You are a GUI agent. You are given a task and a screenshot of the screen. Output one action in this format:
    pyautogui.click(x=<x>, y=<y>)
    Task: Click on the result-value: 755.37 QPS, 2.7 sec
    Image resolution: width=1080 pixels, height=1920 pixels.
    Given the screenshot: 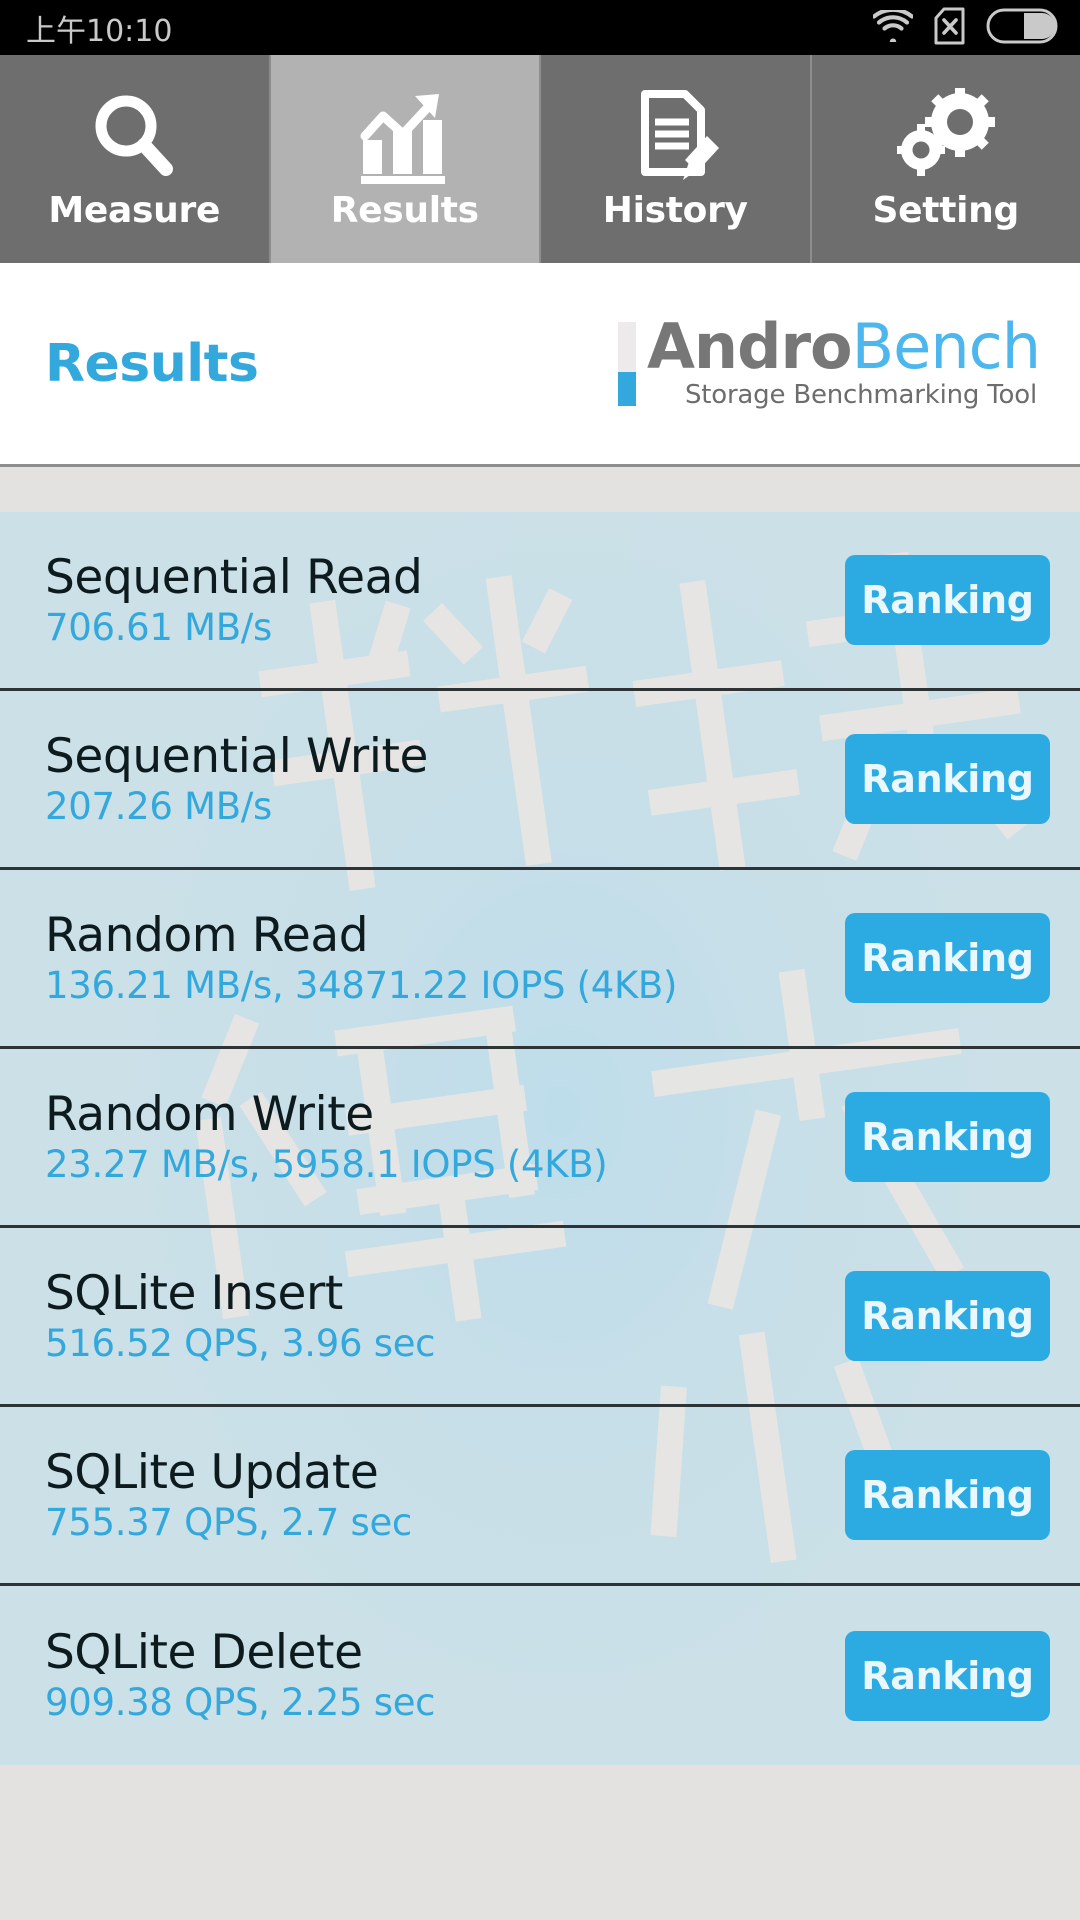 What is the action you would take?
    pyautogui.click(x=228, y=1522)
    